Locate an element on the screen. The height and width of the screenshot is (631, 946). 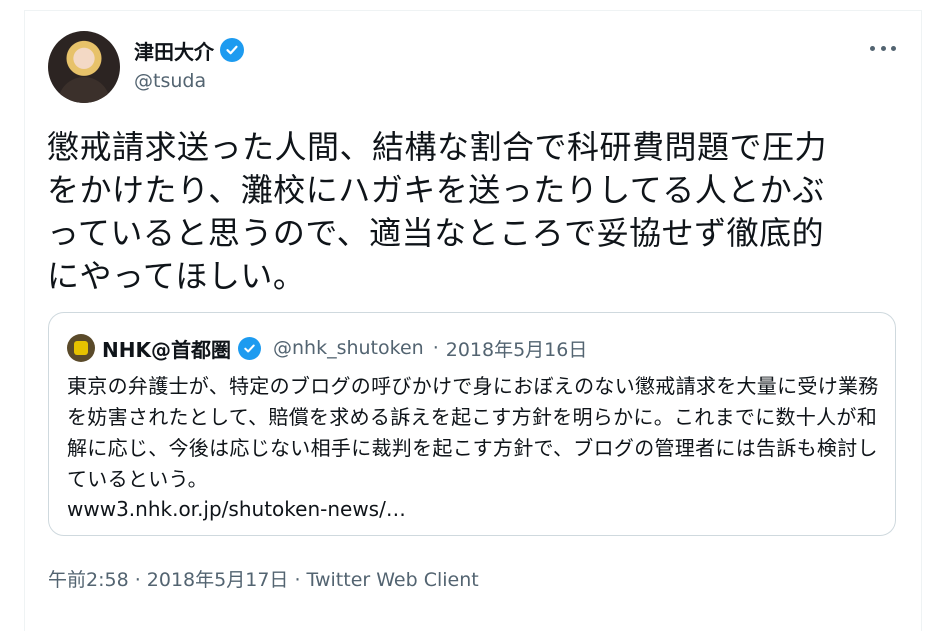
author-handle: @tsuda is located at coordinates (170, 81).